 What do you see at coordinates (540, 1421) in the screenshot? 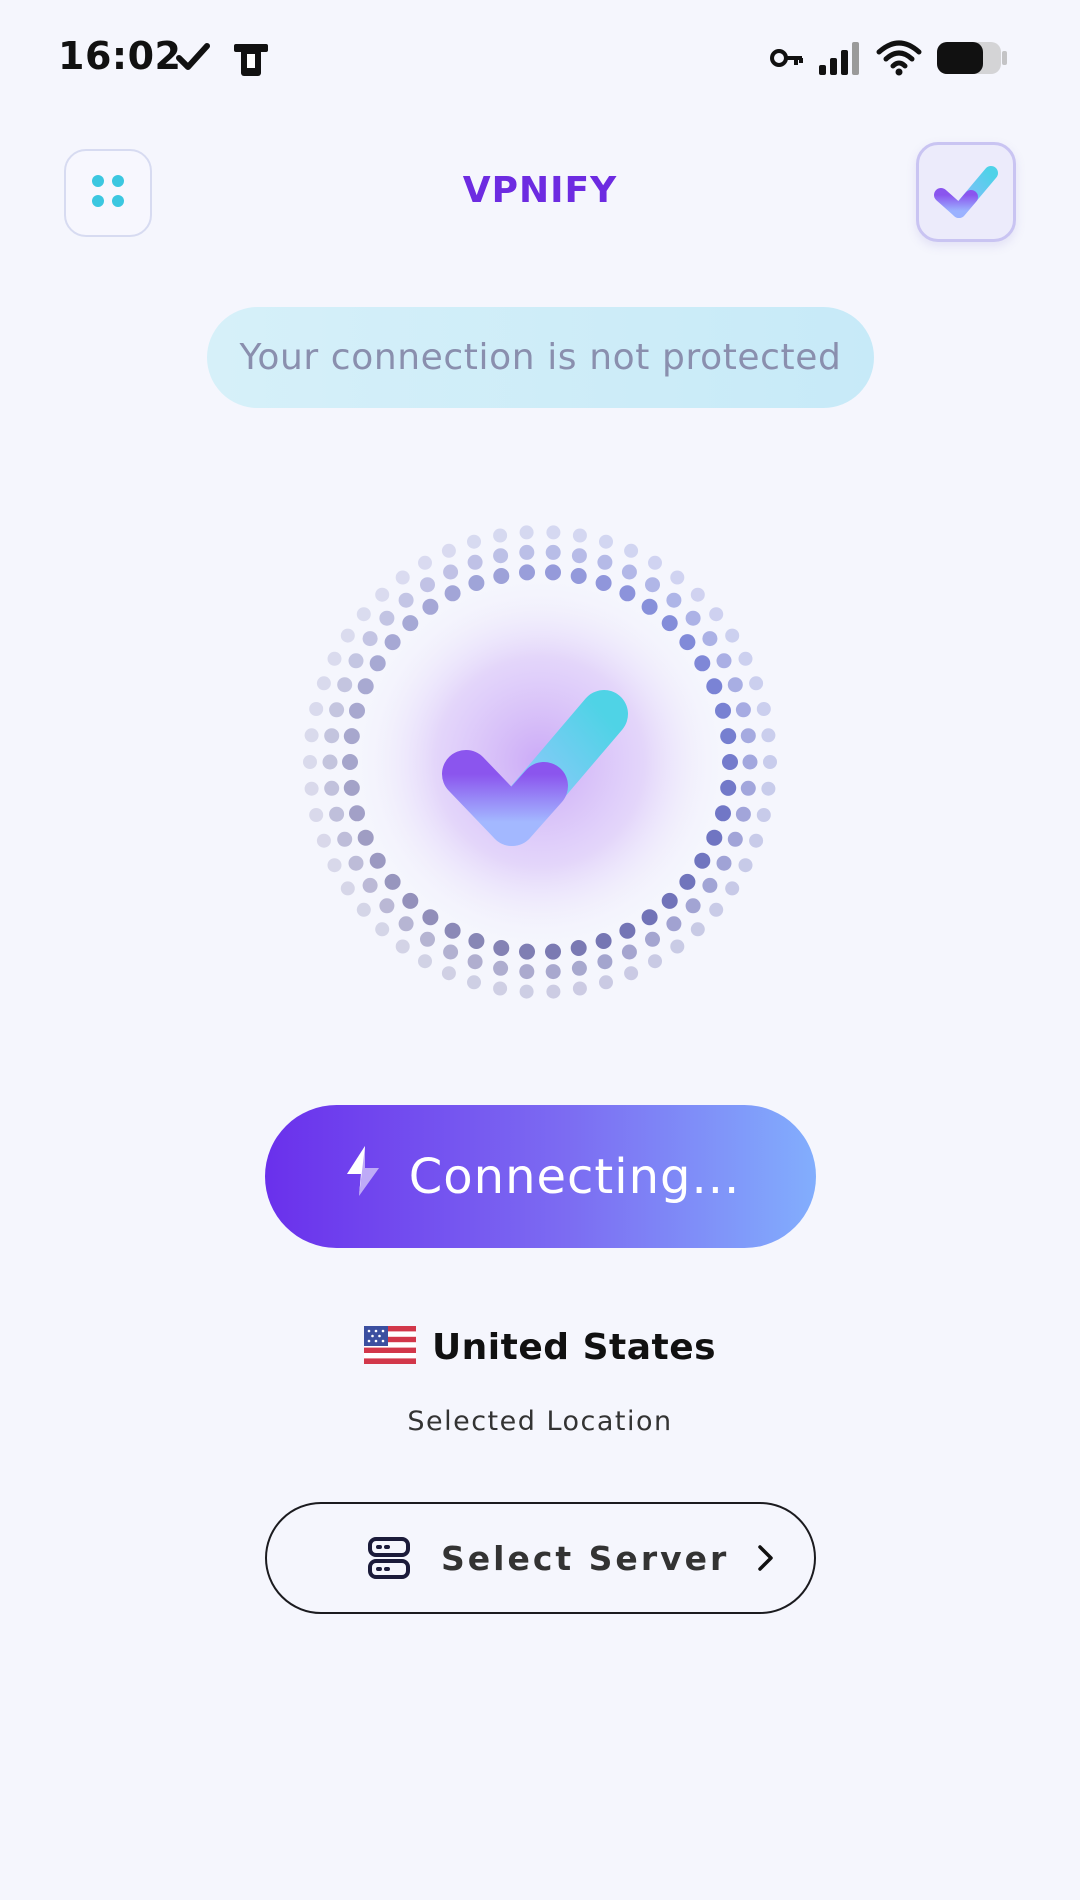
I see `location-caption: Selected Location` at bounding box center [540, 1421].